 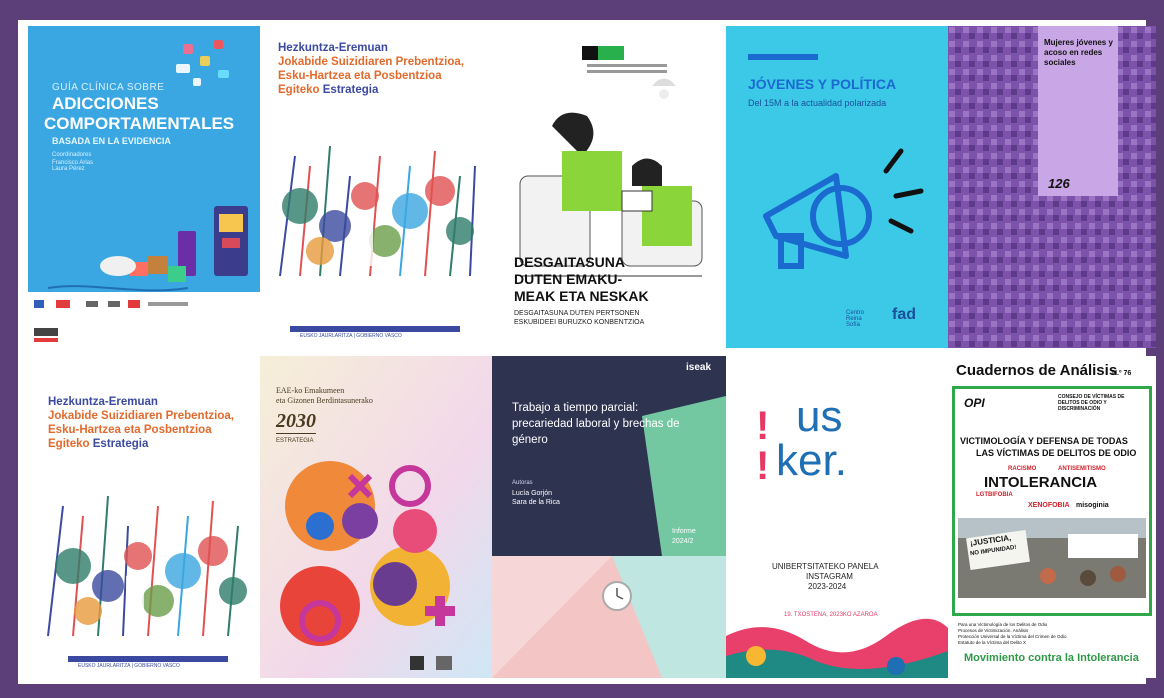 What do you see at coordinates (843, 208) in the screenshot?
I see `megaphone-icon` at bounding box center [843, 208].